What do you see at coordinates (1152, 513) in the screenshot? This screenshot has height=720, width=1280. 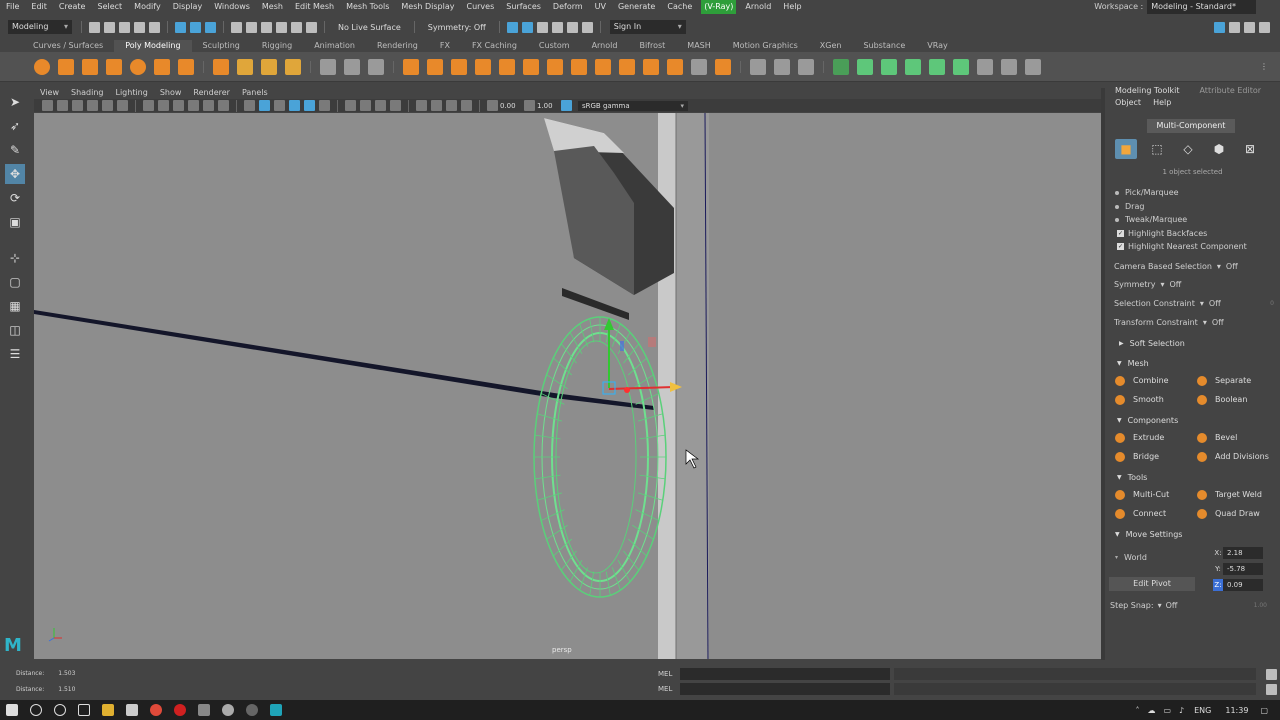 I see `connect-button: Connect` at bounding box center [1152, 513].